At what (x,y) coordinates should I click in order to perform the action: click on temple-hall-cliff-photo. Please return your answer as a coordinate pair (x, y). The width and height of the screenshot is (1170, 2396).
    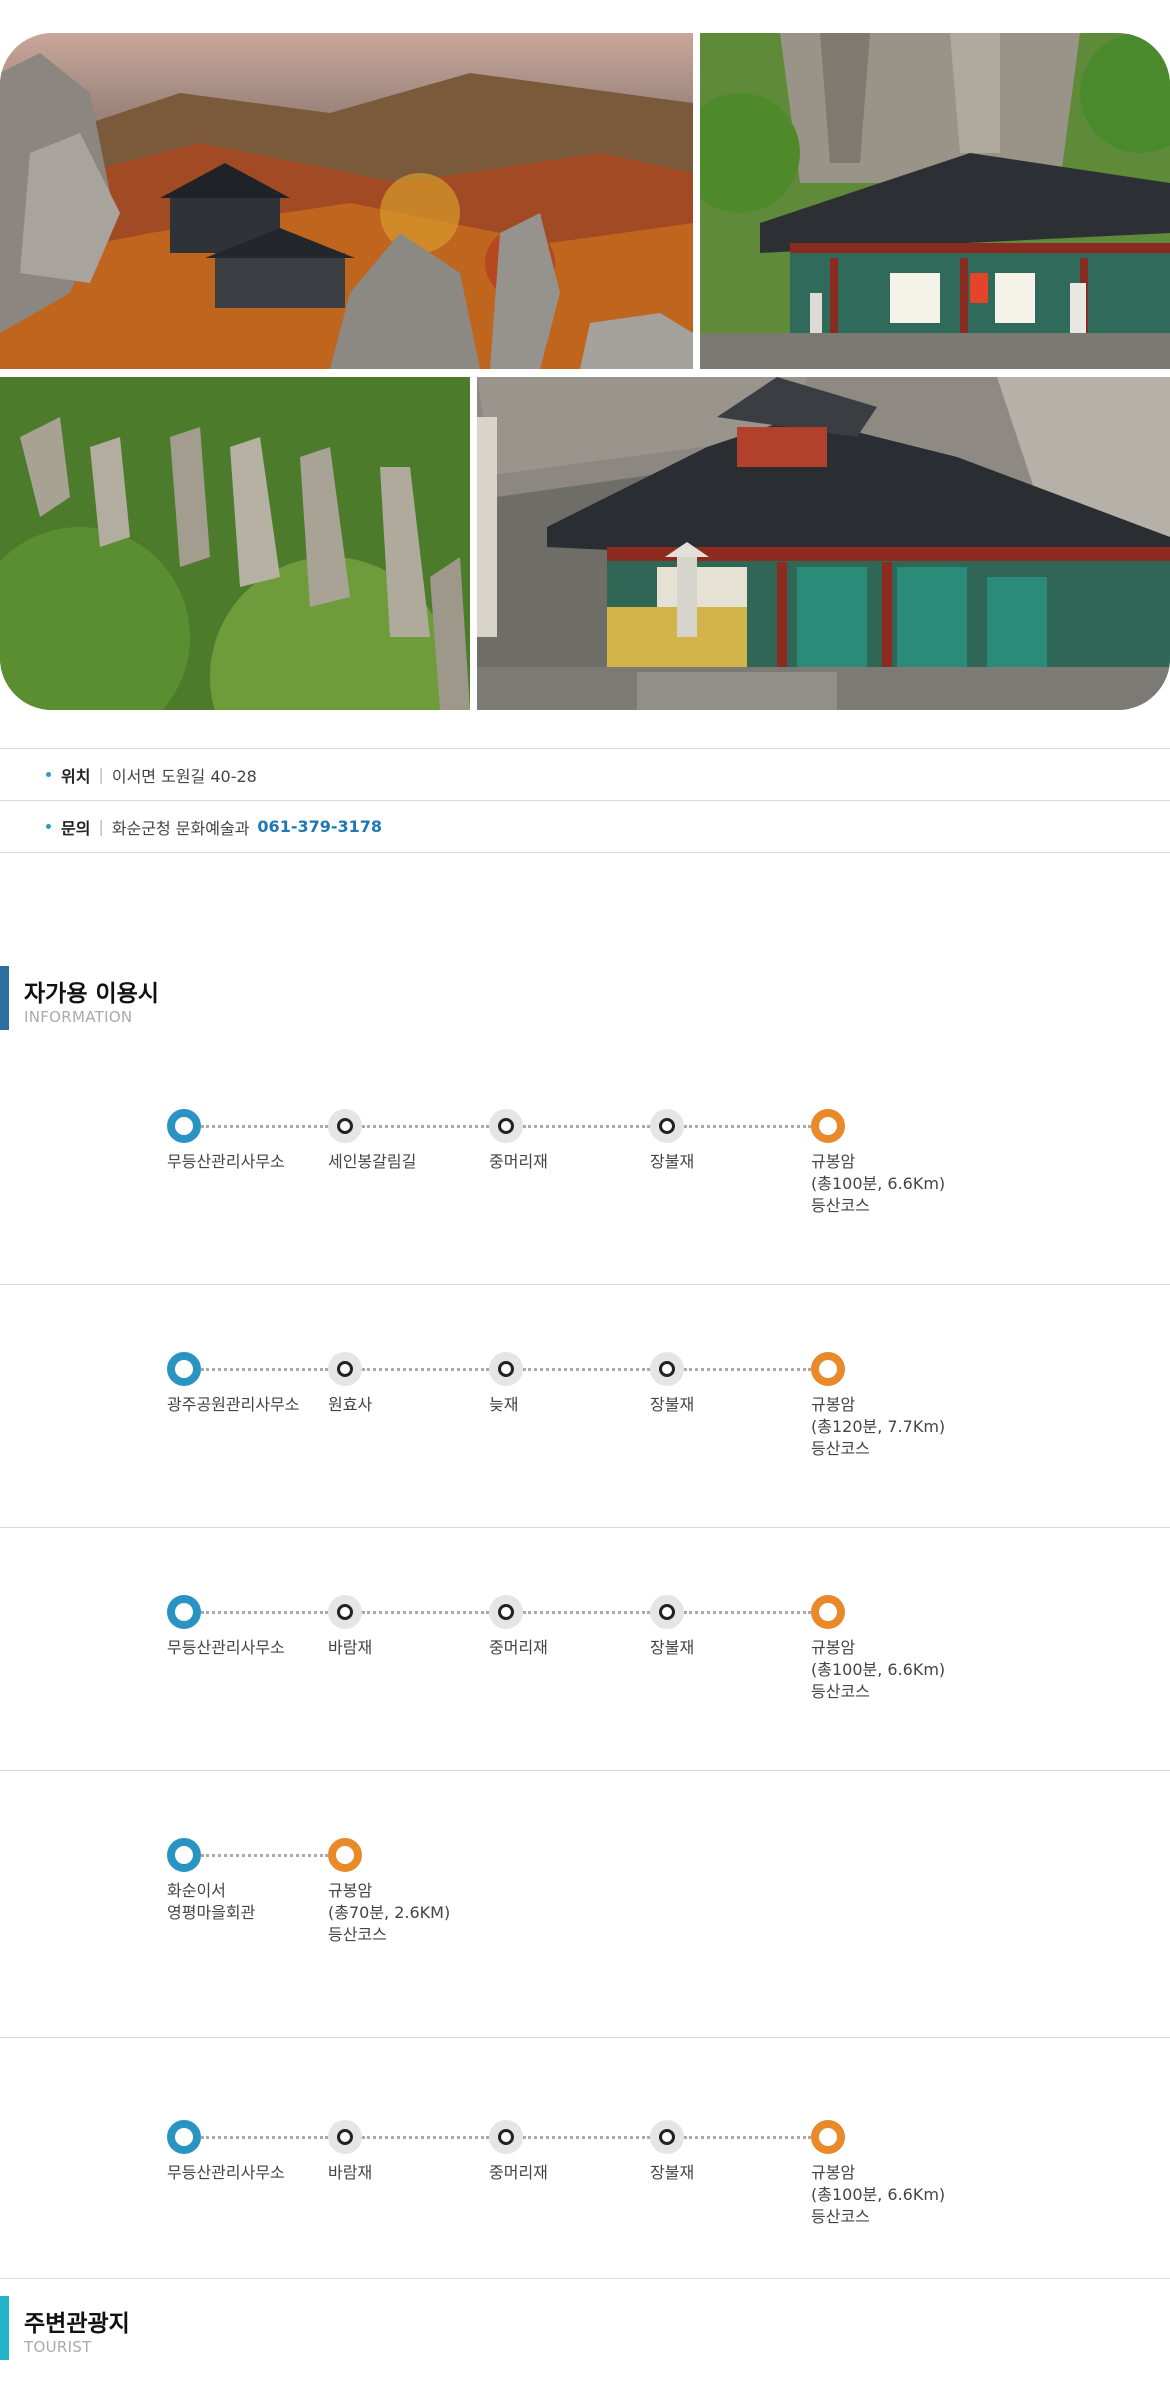
    Looking at the image, I should click on (935, 201).